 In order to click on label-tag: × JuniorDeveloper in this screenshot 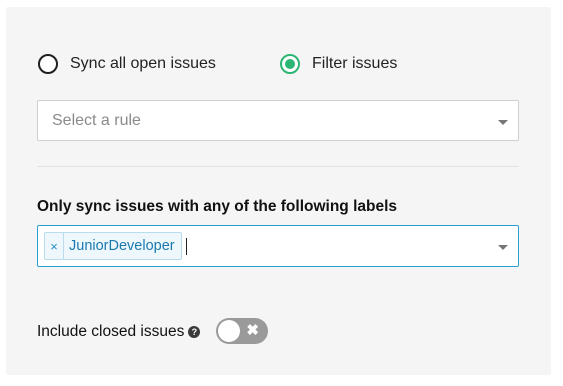, I will do `click(113, 246)`.